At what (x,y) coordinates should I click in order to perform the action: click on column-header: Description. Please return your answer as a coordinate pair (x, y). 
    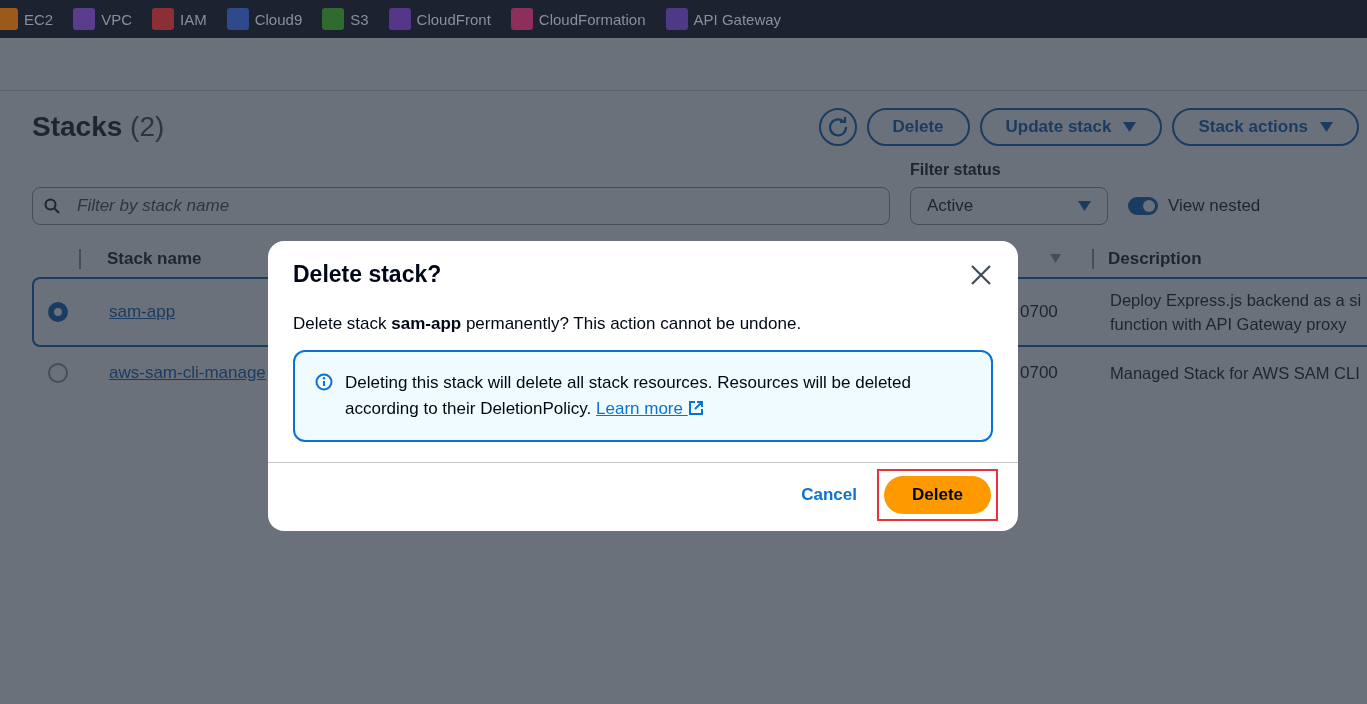
    Looking at the image, I should click on (1155, 259).